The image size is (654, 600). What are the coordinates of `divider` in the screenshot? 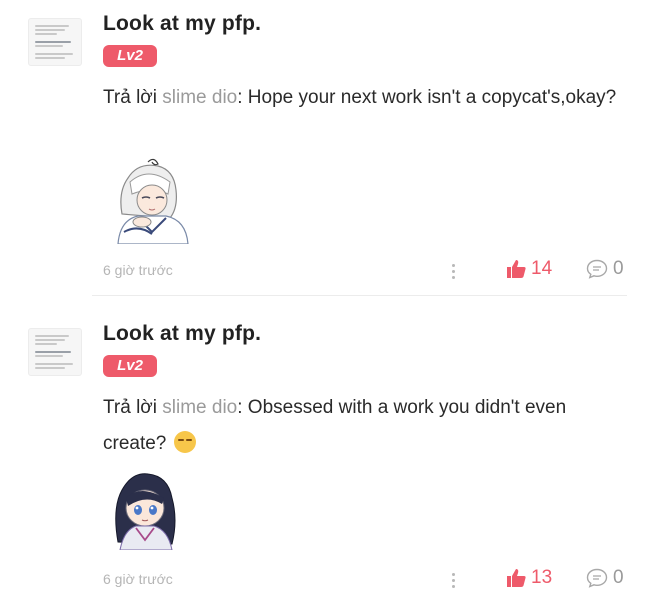 It's located at (359, 295).